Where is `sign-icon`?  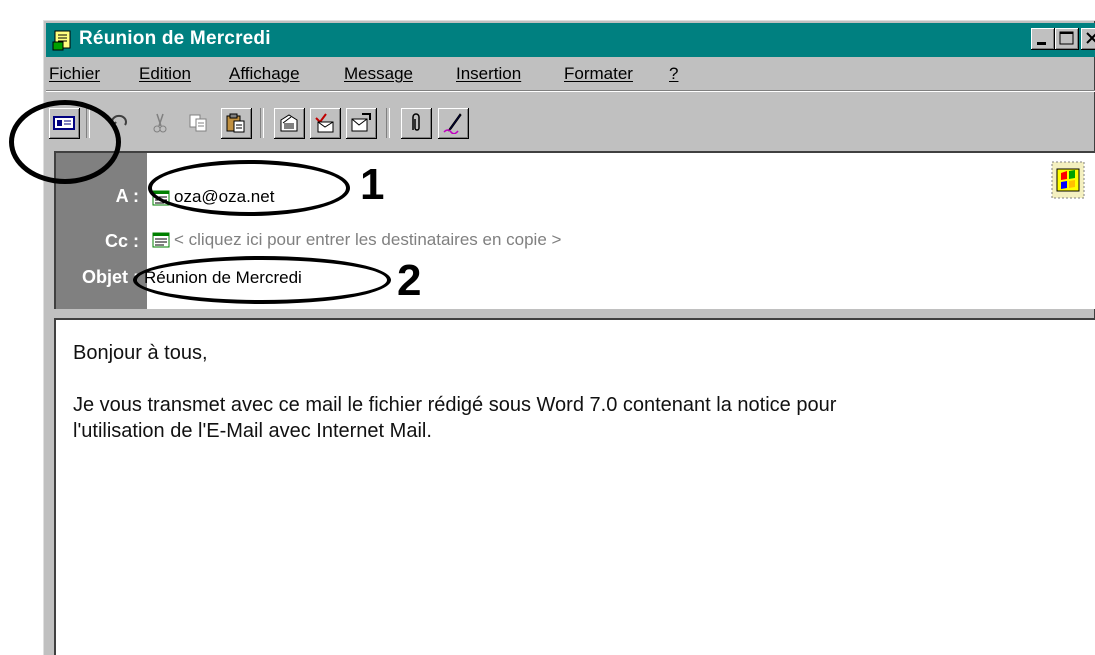
sign-icon is located at coordinates (452, 123).